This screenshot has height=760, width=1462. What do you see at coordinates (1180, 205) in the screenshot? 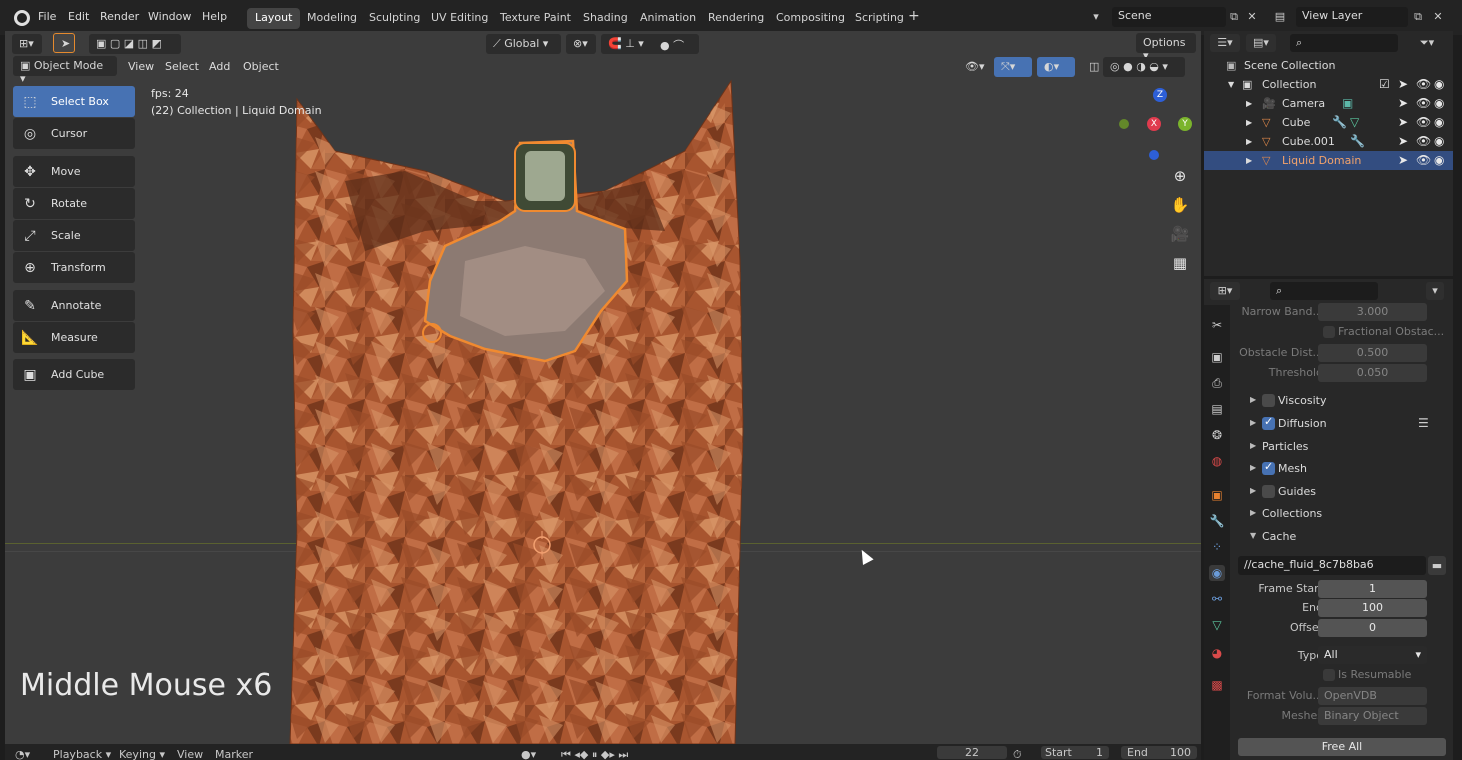
I see `pan-hand-icon: ✋` at bounding box center [1180, 205].